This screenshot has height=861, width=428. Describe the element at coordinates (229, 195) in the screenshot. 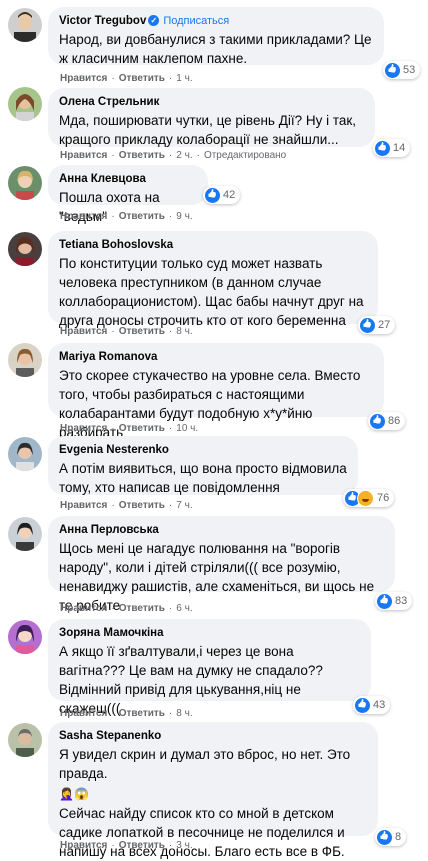

I see `reaction-count: 42` at that location.